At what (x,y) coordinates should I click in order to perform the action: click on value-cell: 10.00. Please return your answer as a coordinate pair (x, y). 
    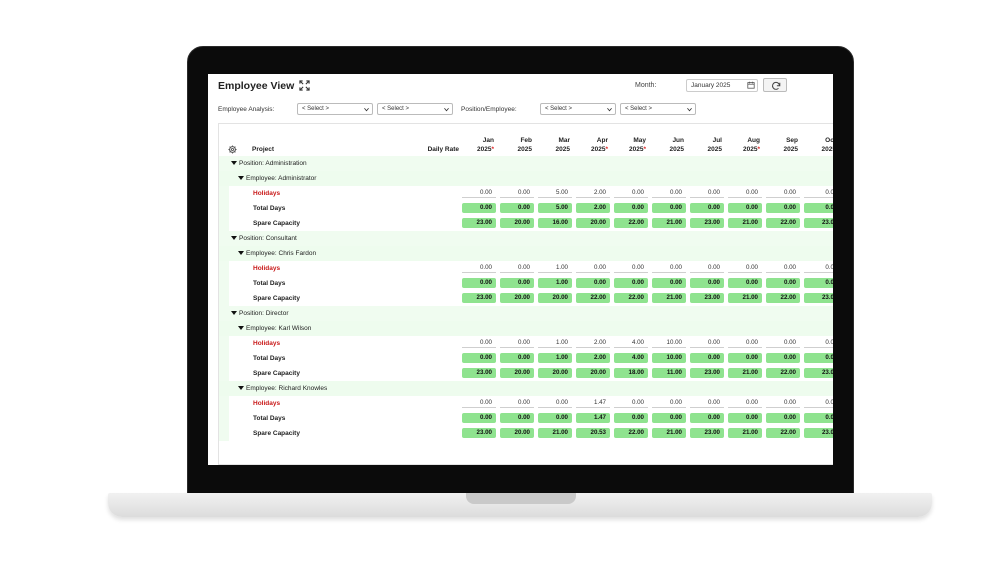
    Looking at the image, I should click on (669, 343).